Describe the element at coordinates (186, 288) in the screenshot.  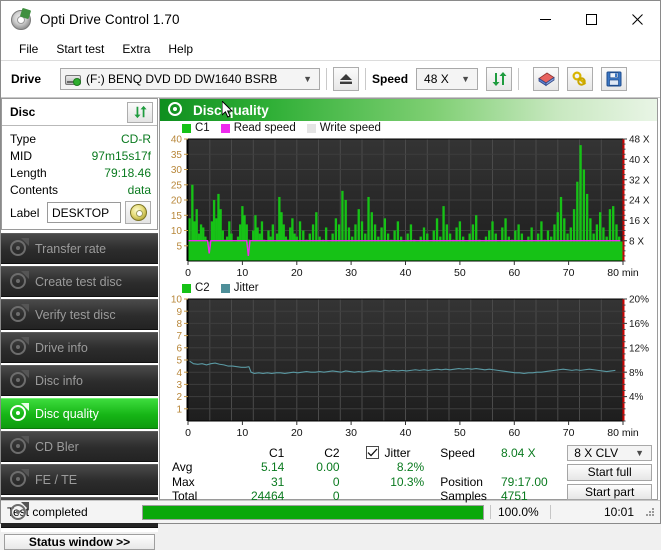
I see `legend-swatch-c2` at that location.